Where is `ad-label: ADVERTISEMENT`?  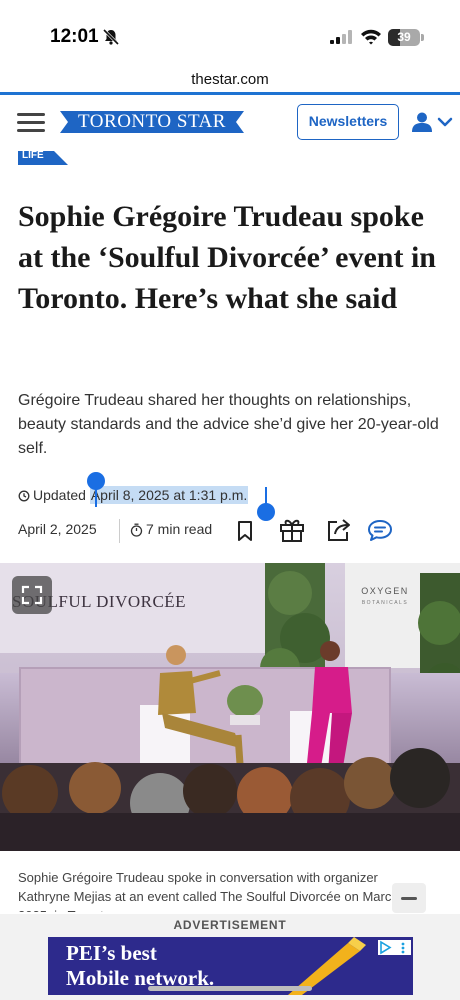
ad-label: ADVERTISEMENT is located at coordinates (230, 925).